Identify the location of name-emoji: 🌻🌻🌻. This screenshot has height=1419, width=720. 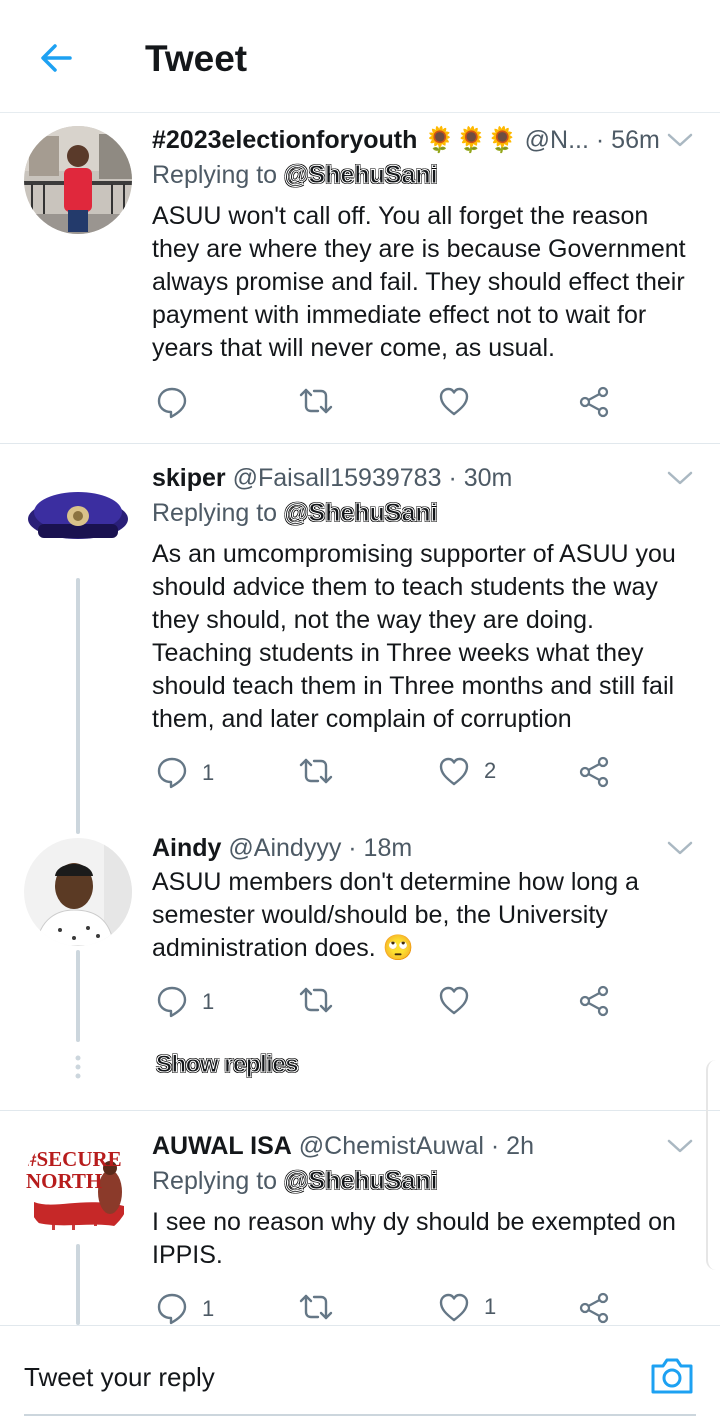
(471, 140).